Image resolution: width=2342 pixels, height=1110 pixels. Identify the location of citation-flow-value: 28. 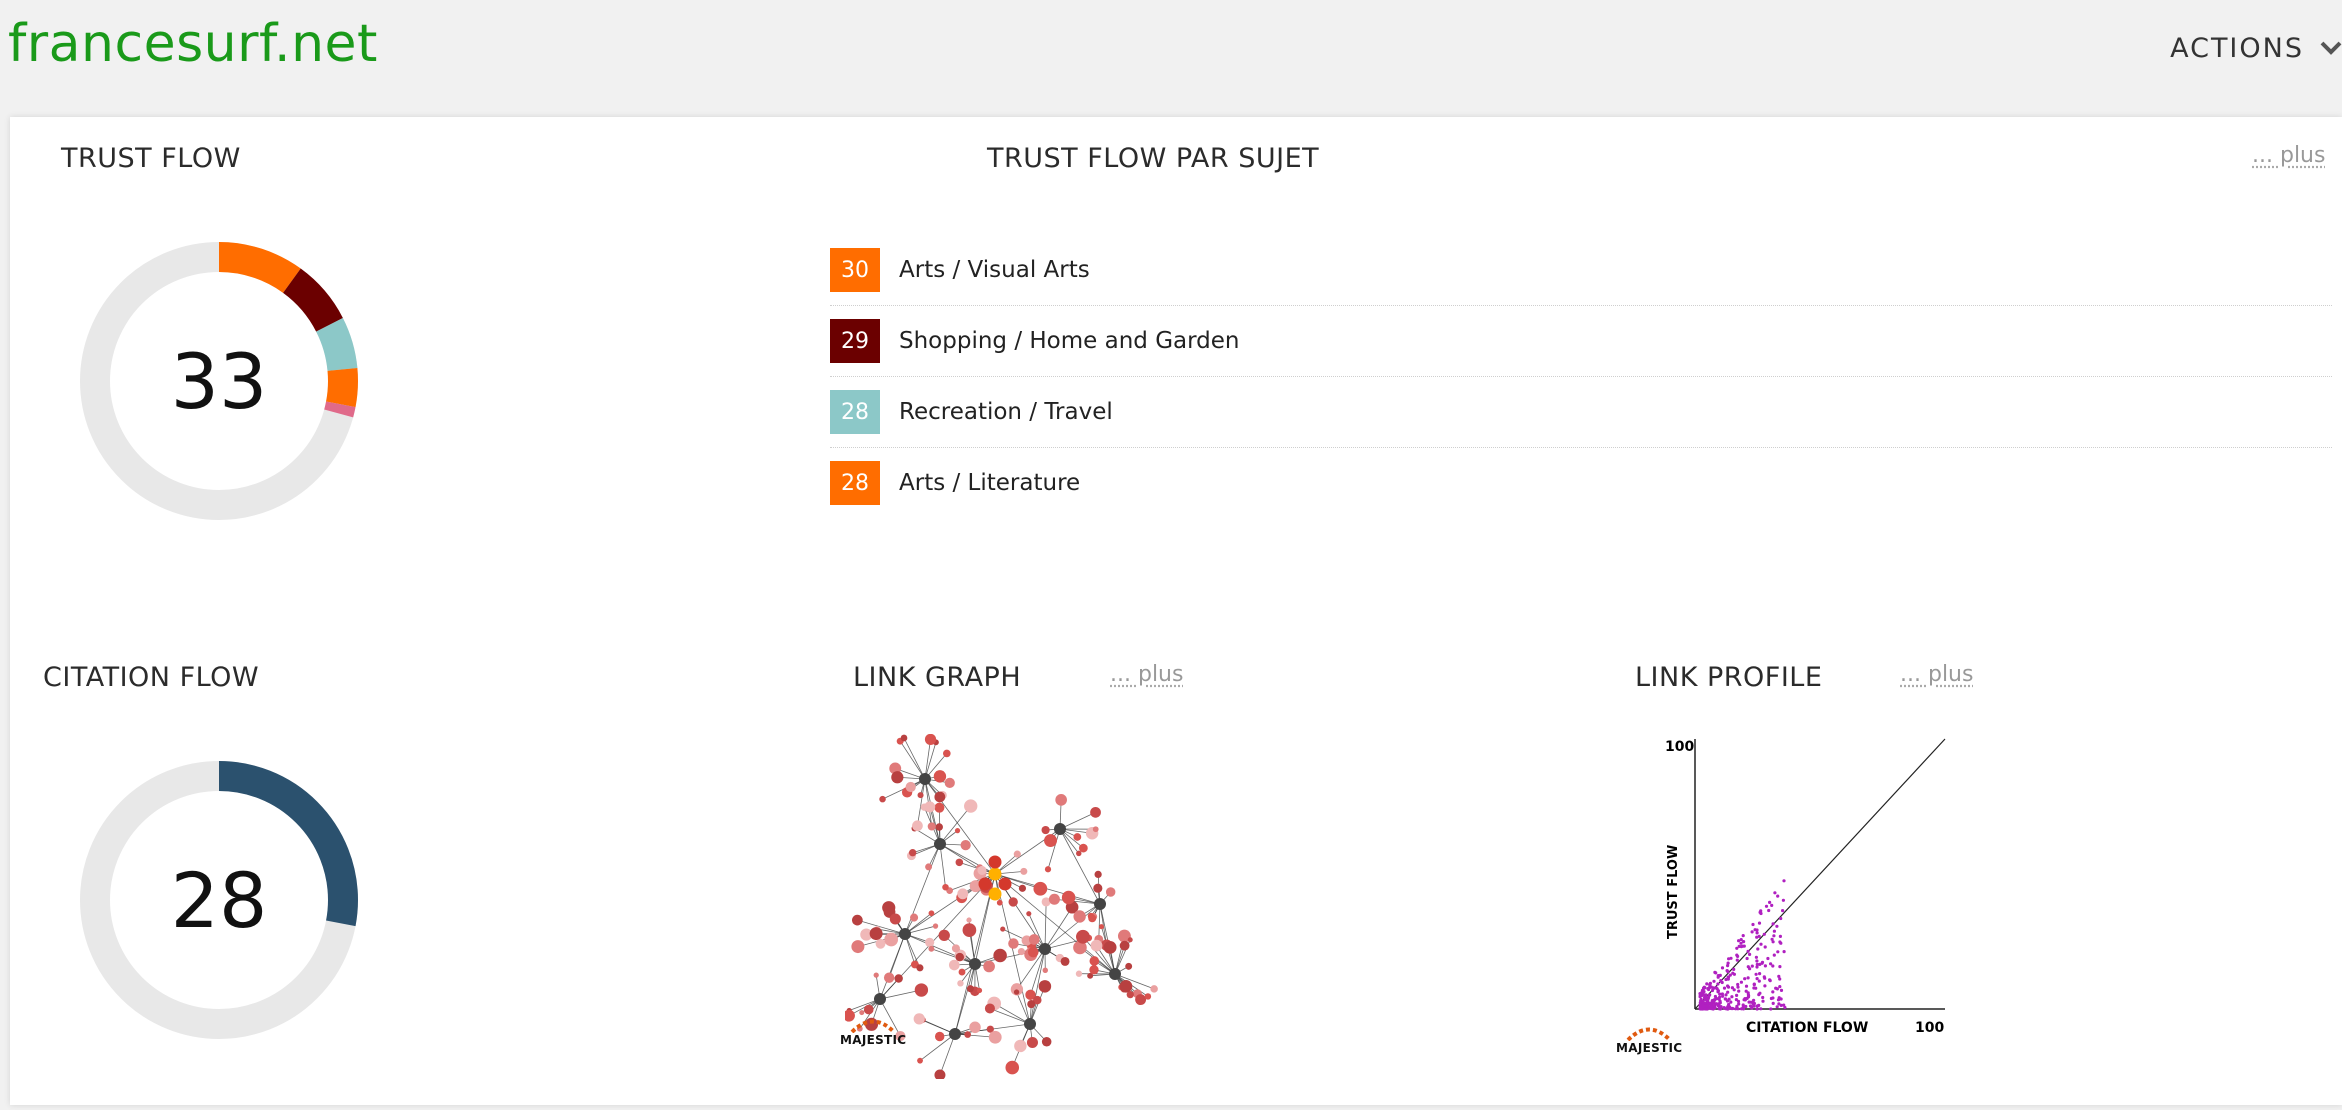
(219, 900).